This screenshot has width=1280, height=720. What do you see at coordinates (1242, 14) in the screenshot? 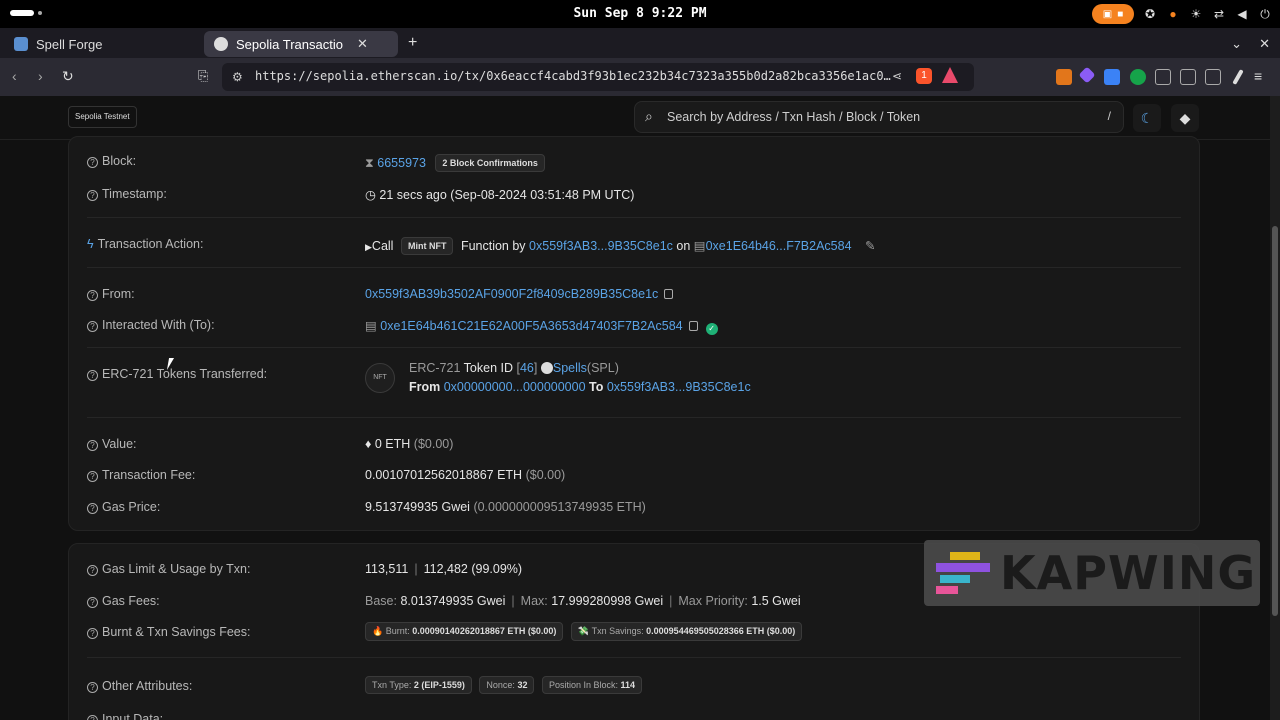
I see `volume-icon: ◀` at bounding box center [1242, 14].